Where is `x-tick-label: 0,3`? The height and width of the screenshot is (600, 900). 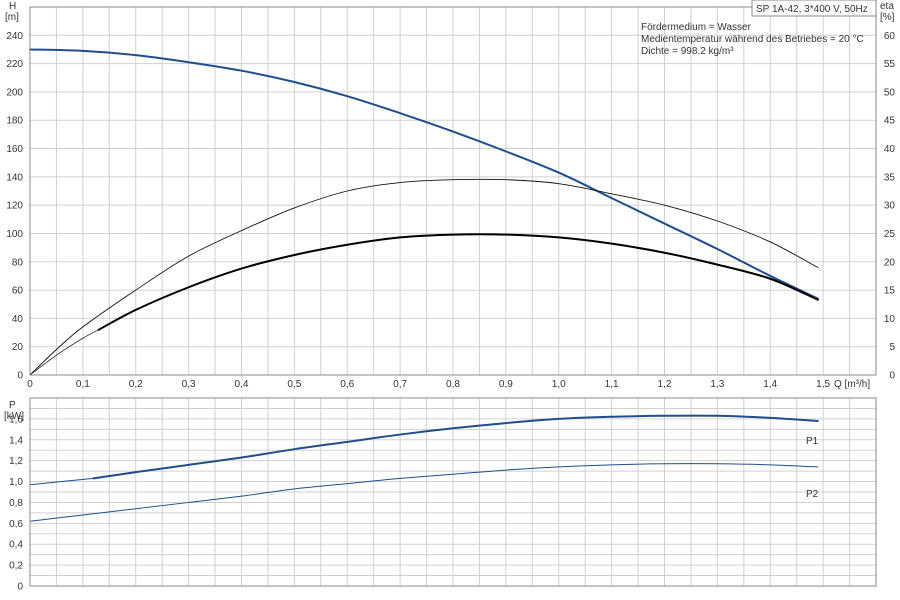 x-tick-label: 0,3 is located at coordinates (189, 384).